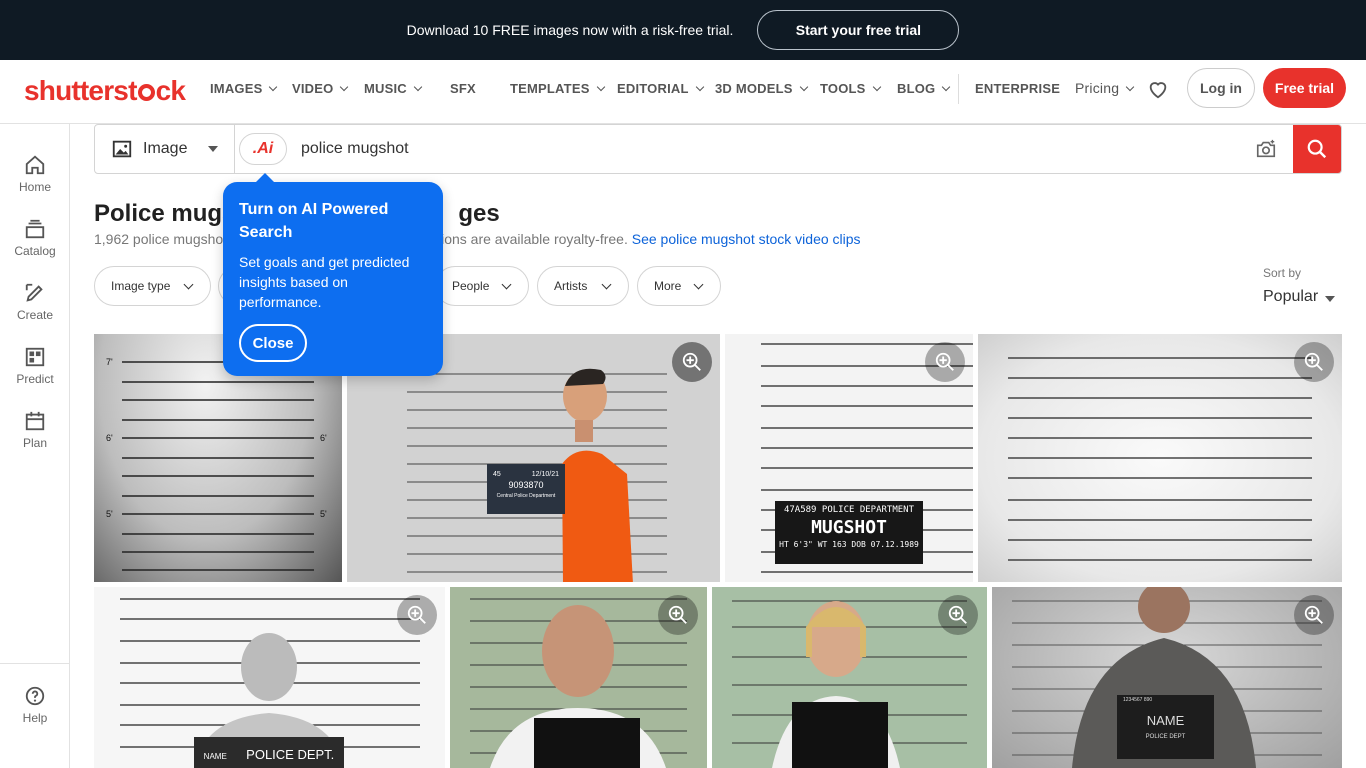 The height and width of the screenshot is (768, 1366). I want to click on sidebar-item-help: Help, so click(35, 705).